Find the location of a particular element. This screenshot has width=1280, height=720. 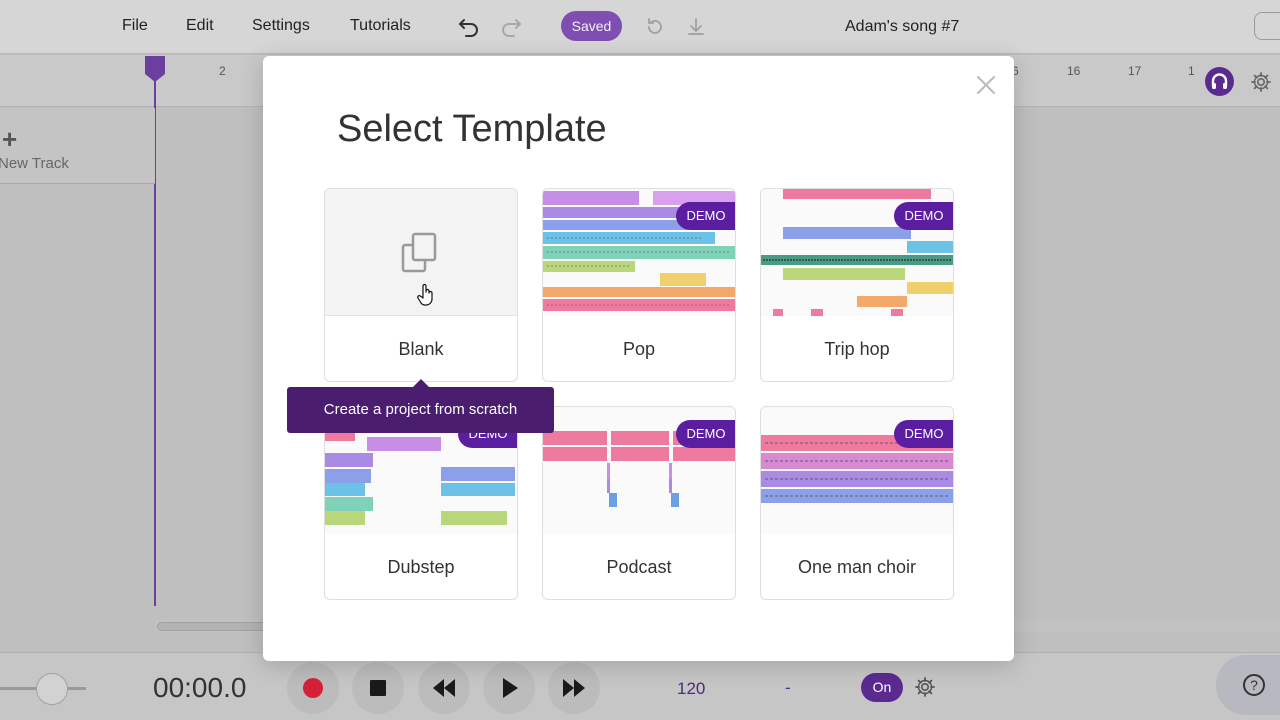

playhead-handle is located at coordinates (155, 69).